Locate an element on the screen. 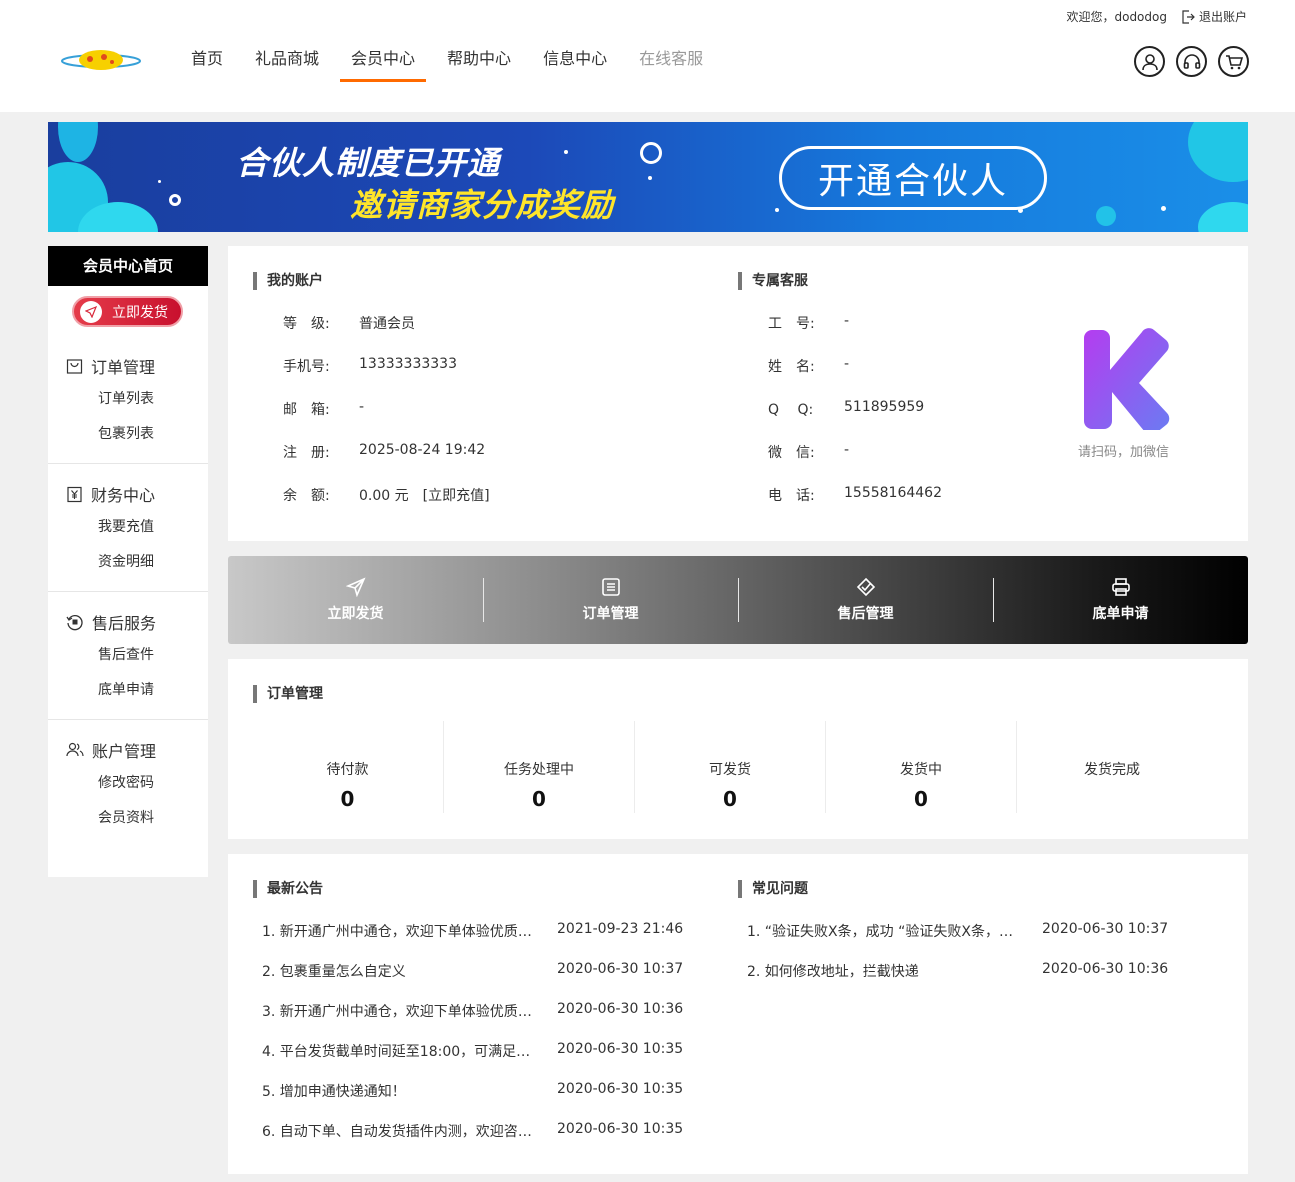 The width and height of the screenshot is (1295, 1182). nav-help-center: 帮助中心 is located at coordinates (479, 59).